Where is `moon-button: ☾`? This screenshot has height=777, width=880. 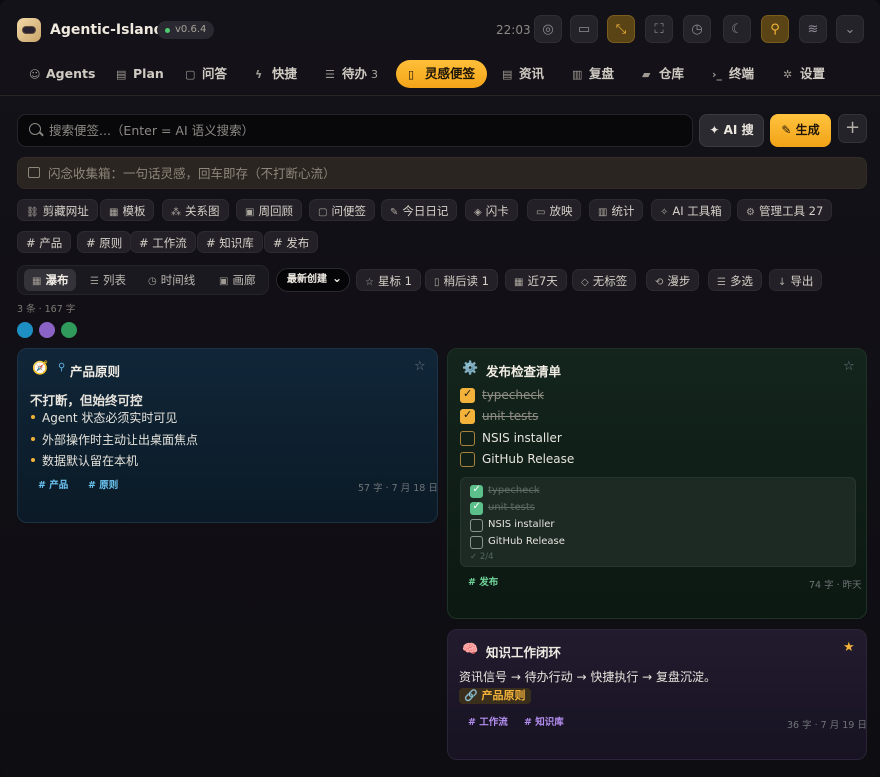 moon-button: ☾ is located at coordinates (737, 29).